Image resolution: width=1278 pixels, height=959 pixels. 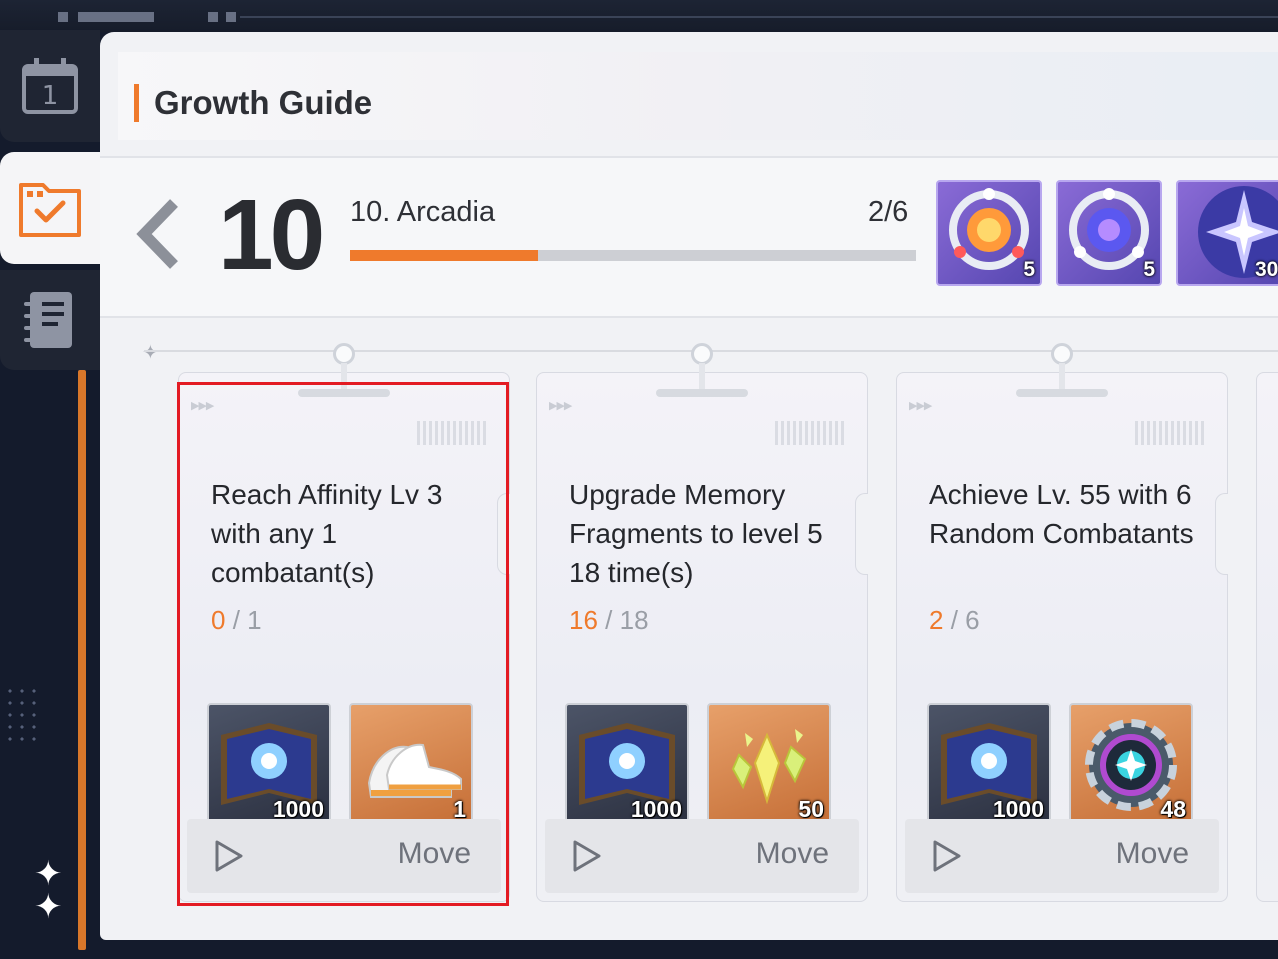 What do you see at coordinates (50, 96) in the screenshot?
I see `svg-text: 1` at bounding box center [50, 96].